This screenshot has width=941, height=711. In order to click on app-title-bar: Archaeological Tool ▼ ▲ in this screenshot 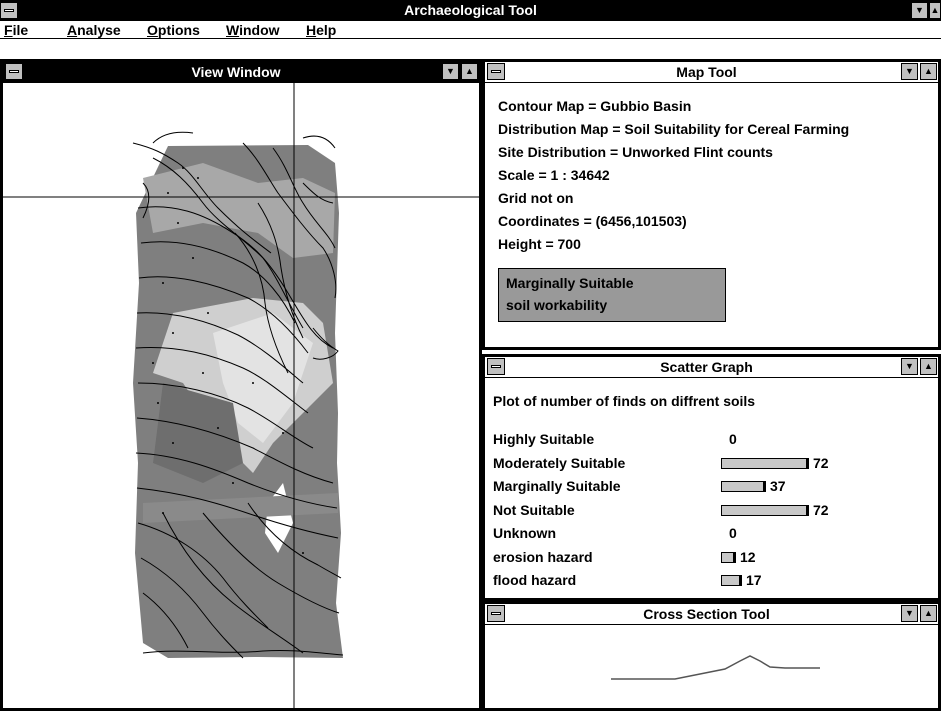, I will do `click(470, 10)`.